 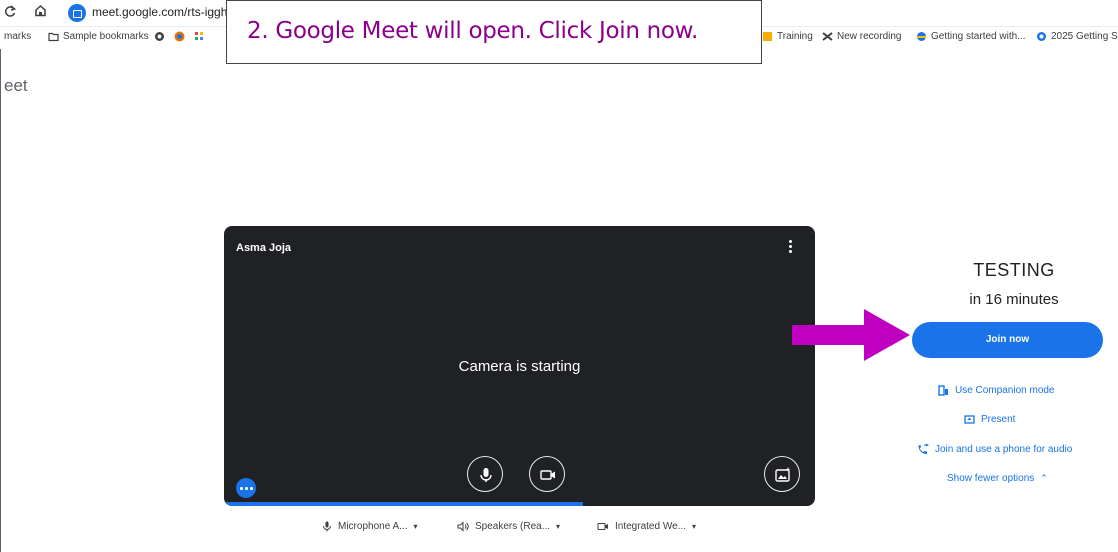 What do you see at coordinates (403, 504) in the screenshot?
I see `loading-progress-bar` at bounding box center [403, 504].